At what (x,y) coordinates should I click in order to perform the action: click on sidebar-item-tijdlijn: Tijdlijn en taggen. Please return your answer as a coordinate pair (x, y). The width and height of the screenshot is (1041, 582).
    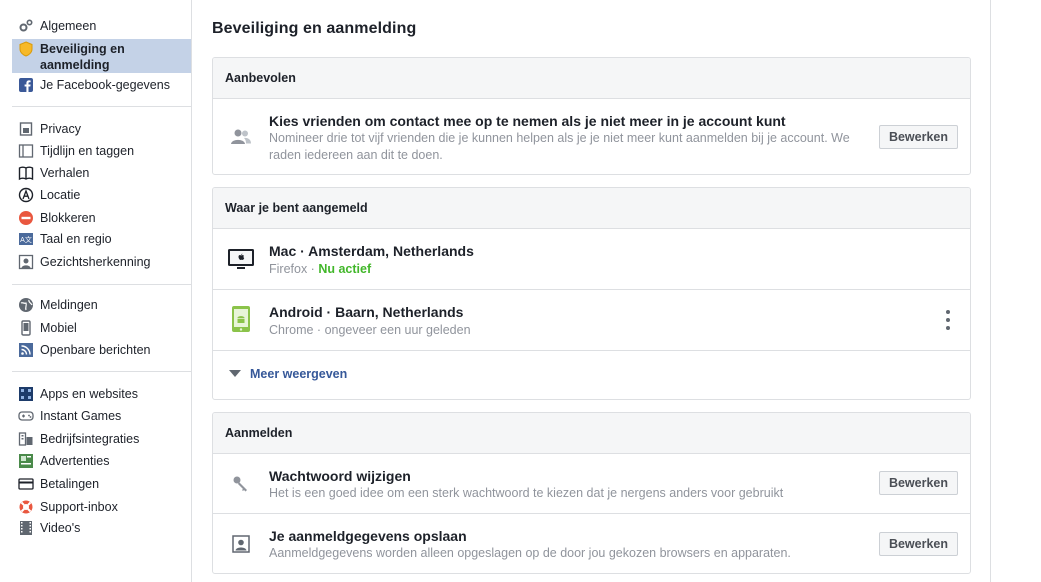
    Looking at the image, I should click on (101, 151).